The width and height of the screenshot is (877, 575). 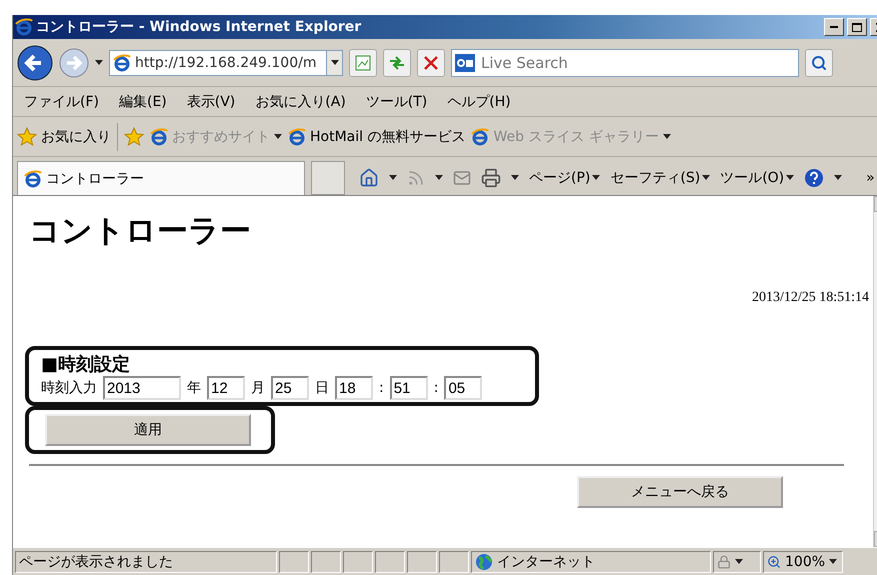 What do you see at coordinates (61, 101) in the screenshot?
I see `menu-item: ファイル(F)` at bounding box center [61, 101].